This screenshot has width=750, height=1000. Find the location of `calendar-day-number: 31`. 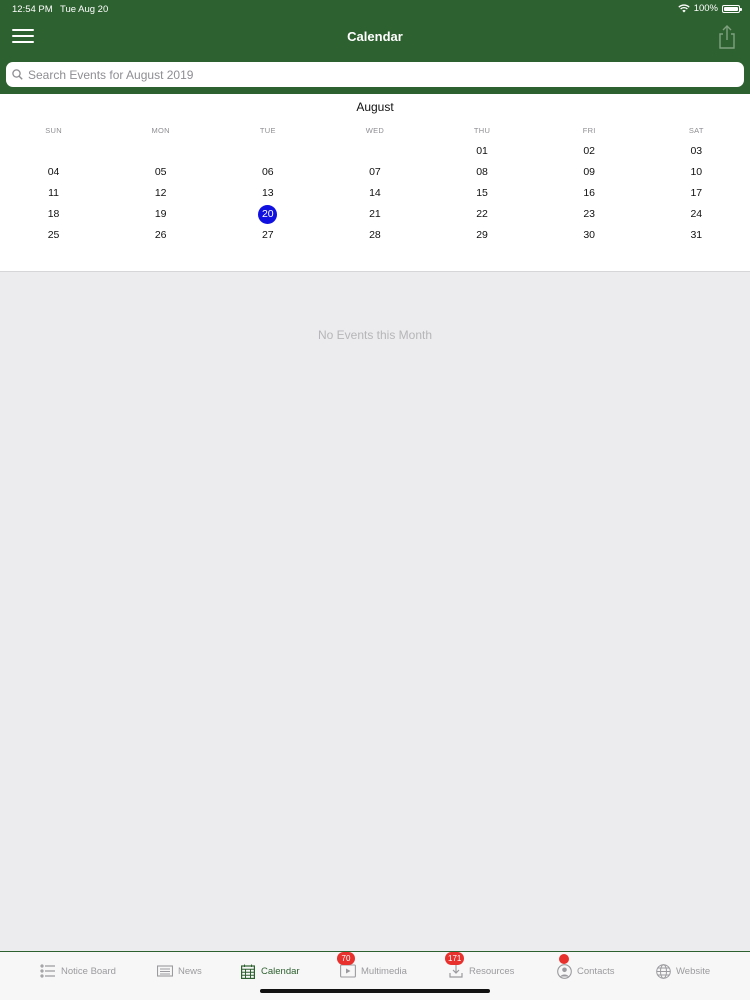

calendar-day-number: 31 is located at coordinates (696, 235).